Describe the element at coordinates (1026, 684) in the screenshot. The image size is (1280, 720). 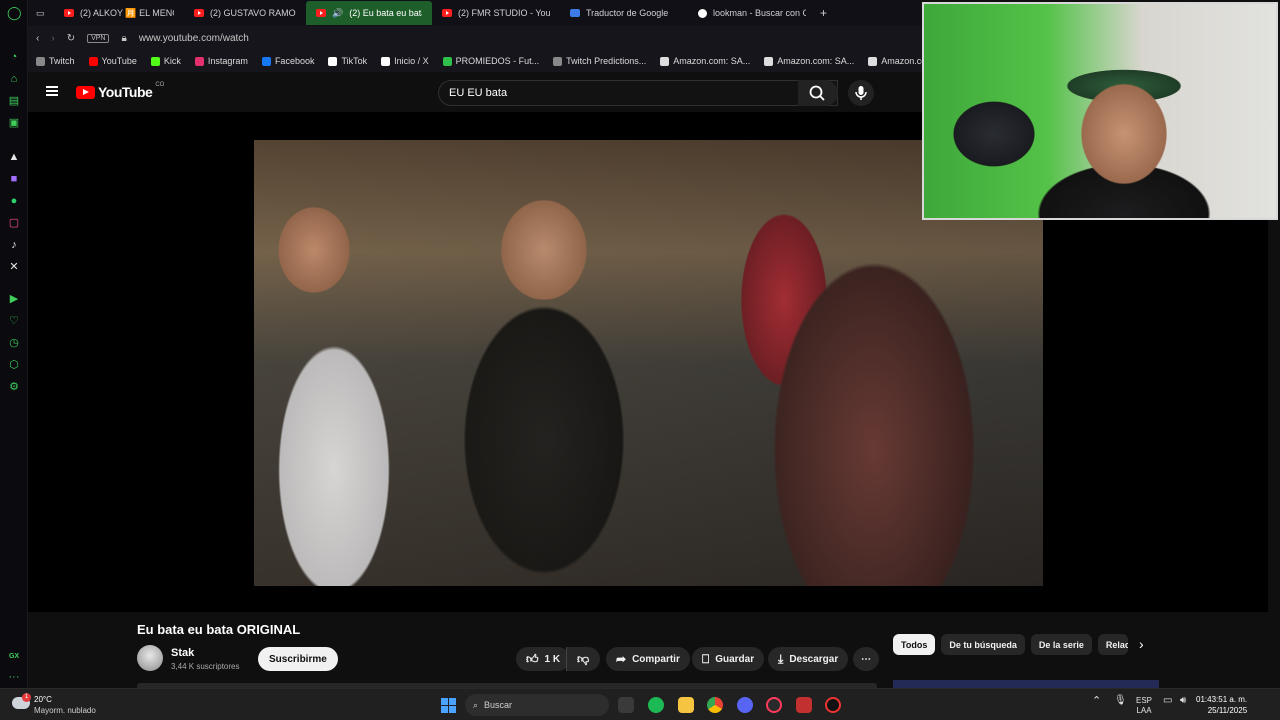
I see `related-video-thumbnails` at that location.